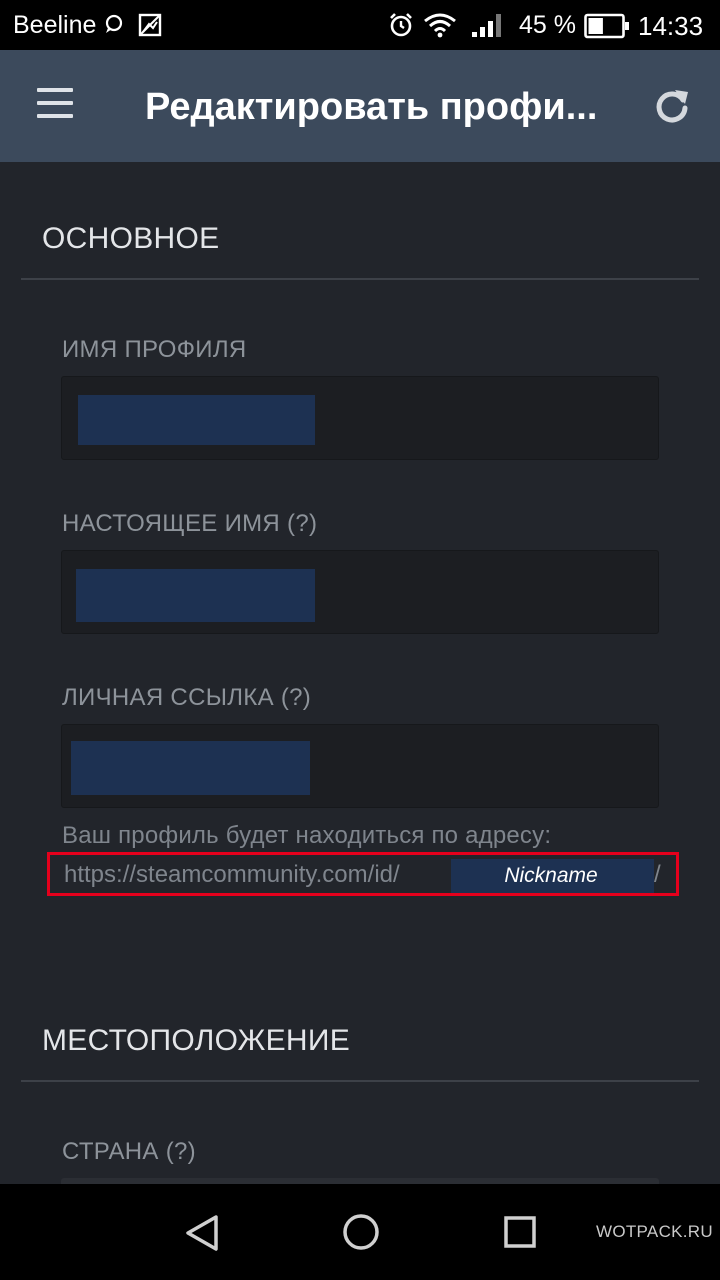 Image resolution: width=720 pixels, height=1280 pixels. What do you see at coordinates (487, 27) in the screenshot?
I see `signal-icon` at bounding box center [487, 27].